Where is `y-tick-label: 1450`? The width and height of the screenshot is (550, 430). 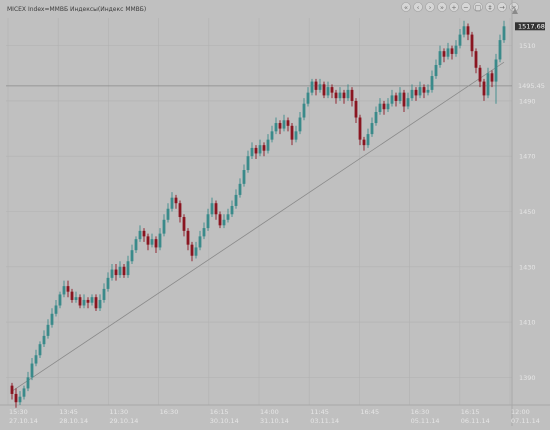
y-tick-label: 1450 is located at coordinates (527, 212).